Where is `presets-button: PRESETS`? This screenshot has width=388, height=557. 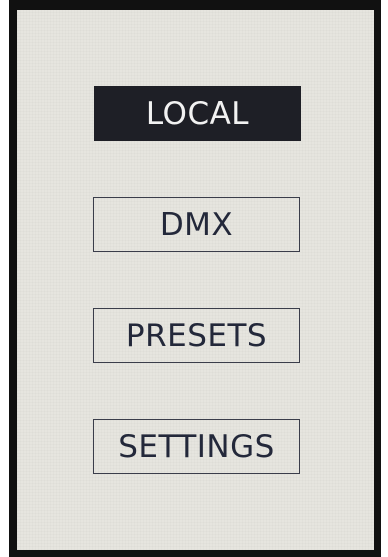
presets-button: PRESETS is located at coordinates (196, 335).